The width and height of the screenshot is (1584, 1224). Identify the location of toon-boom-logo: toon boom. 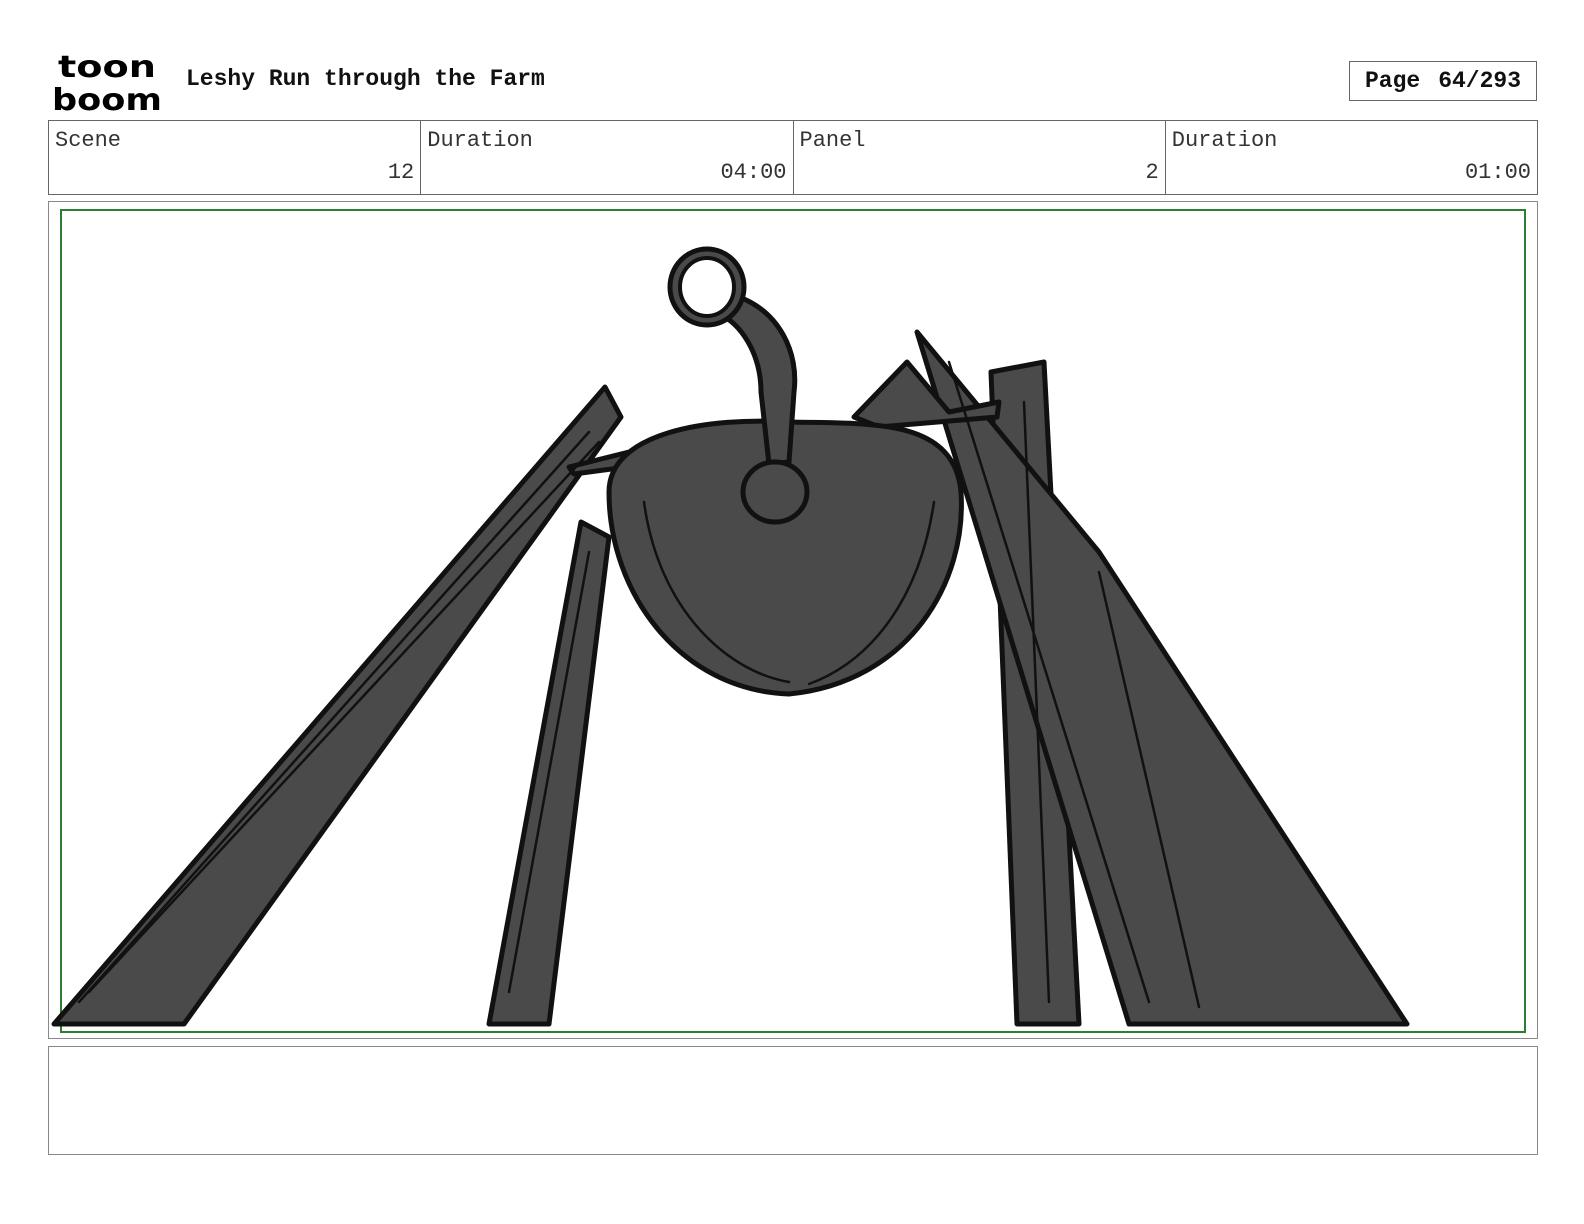
(107, 82).